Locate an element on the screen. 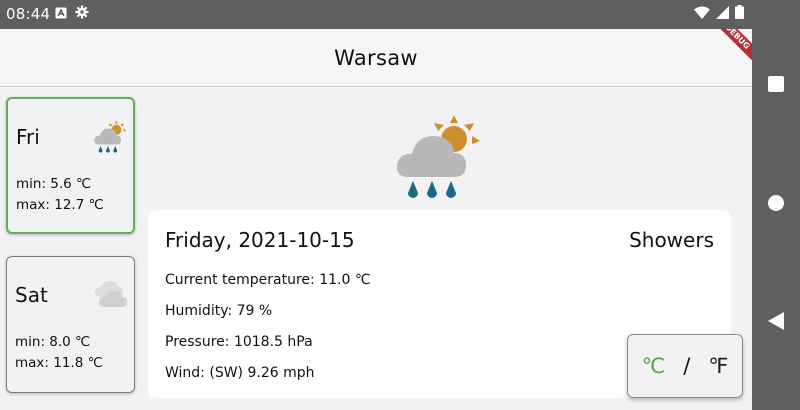  max-temp: max: 11.8 ℃ is located at coordinates (59, 363).